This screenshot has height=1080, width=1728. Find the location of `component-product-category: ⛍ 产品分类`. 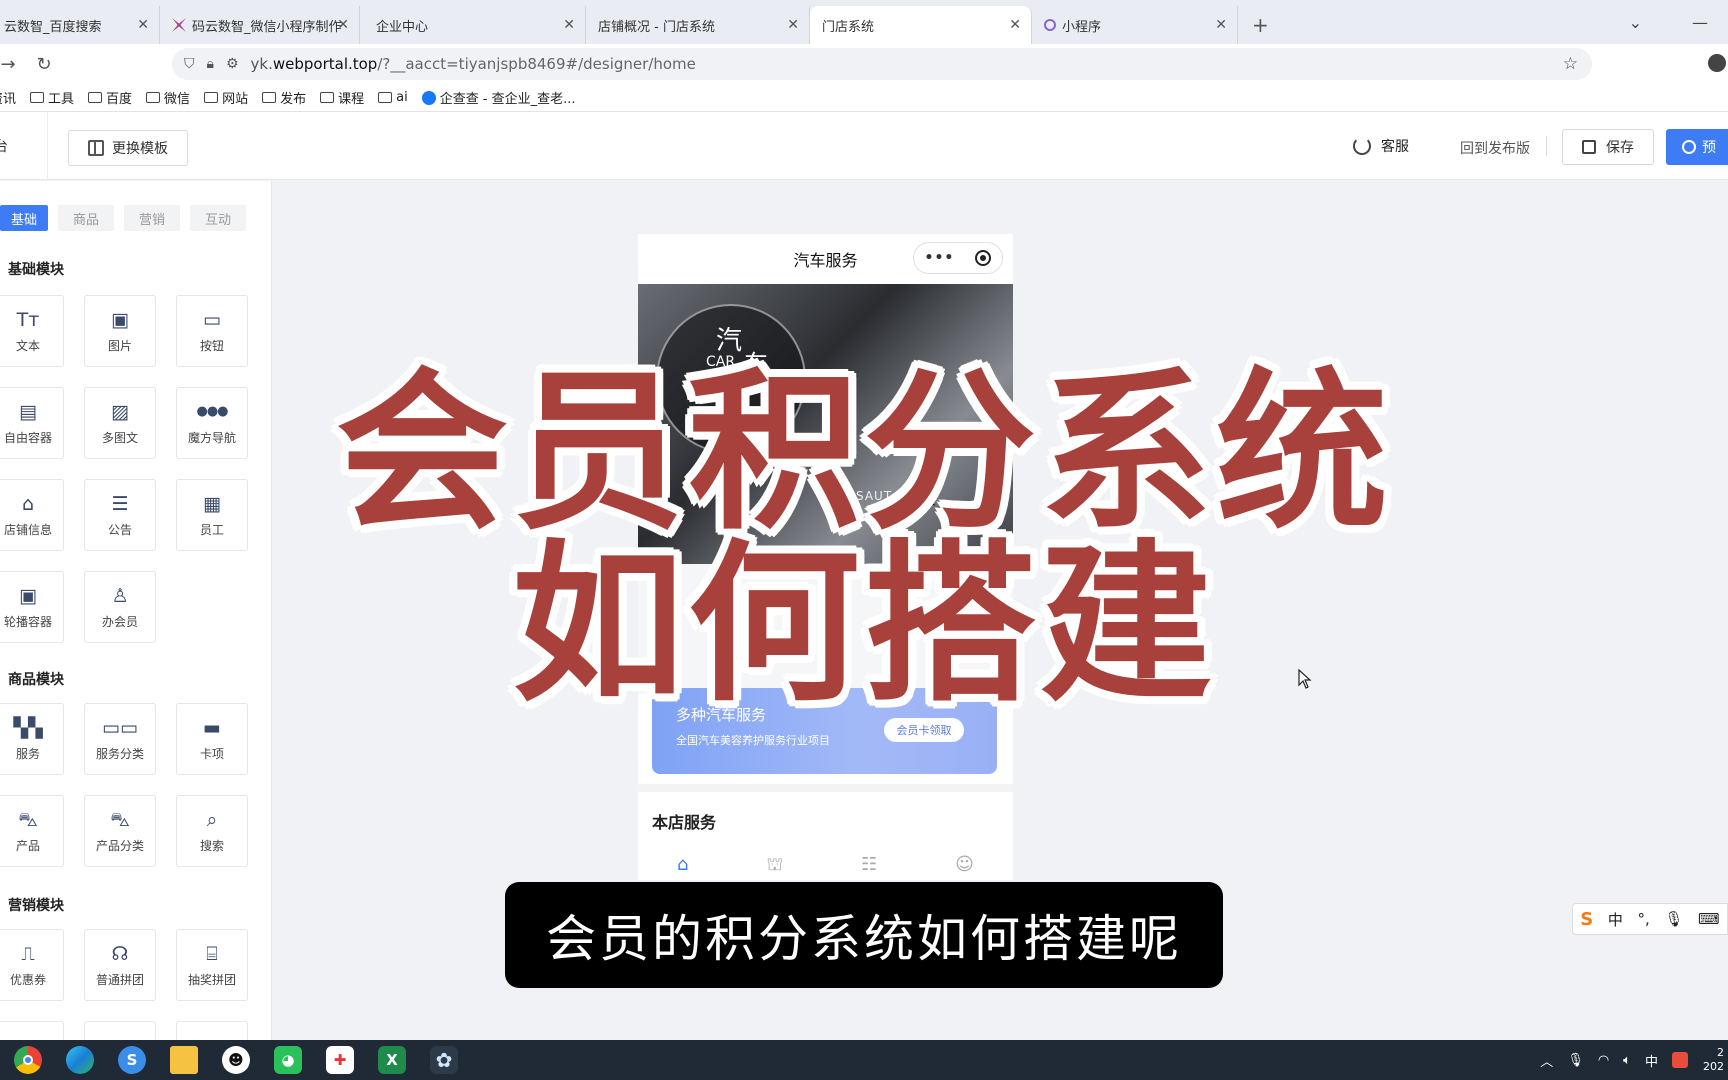

component-product-category: ⛍ 产品分类 is located at coordinates (120, 831).